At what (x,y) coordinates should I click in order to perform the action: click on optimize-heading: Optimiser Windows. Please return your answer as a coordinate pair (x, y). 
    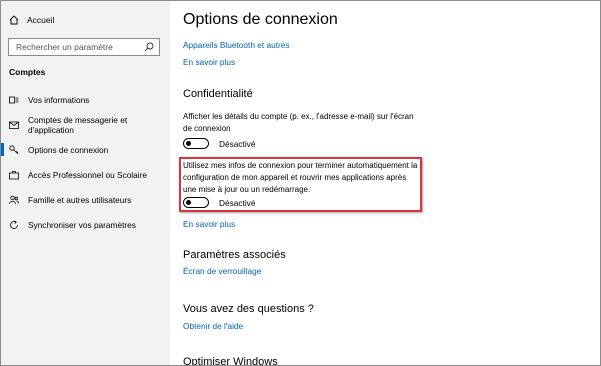
    Looking at the image, I should click on (230, 361).